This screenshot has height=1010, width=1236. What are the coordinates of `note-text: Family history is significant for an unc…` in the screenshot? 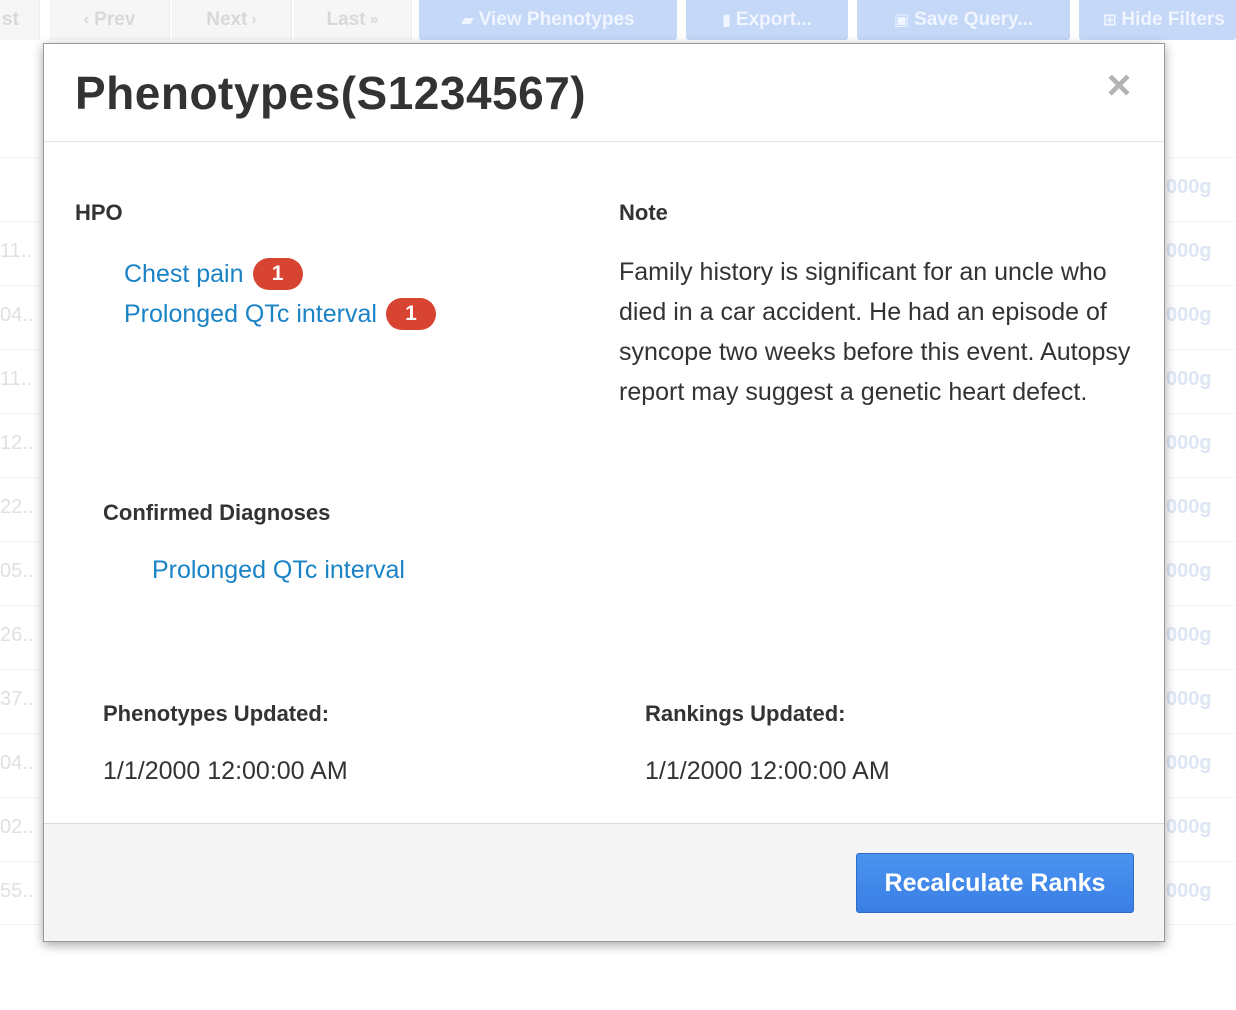 It's located at (875, 332).